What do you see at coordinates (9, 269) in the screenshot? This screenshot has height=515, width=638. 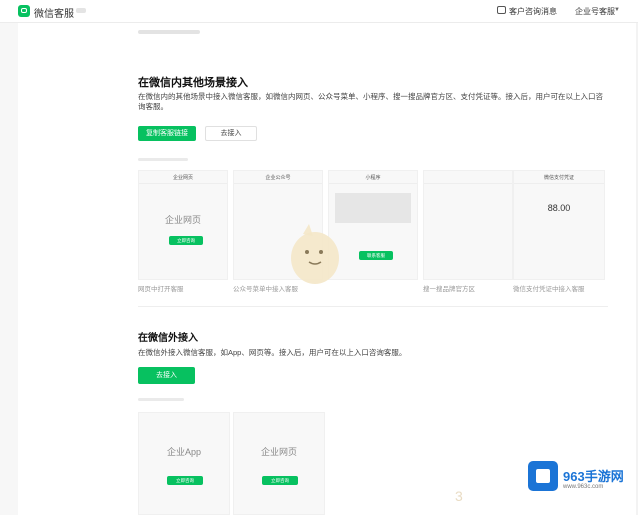 I see `sidebar` at bounding box center [9, 269].